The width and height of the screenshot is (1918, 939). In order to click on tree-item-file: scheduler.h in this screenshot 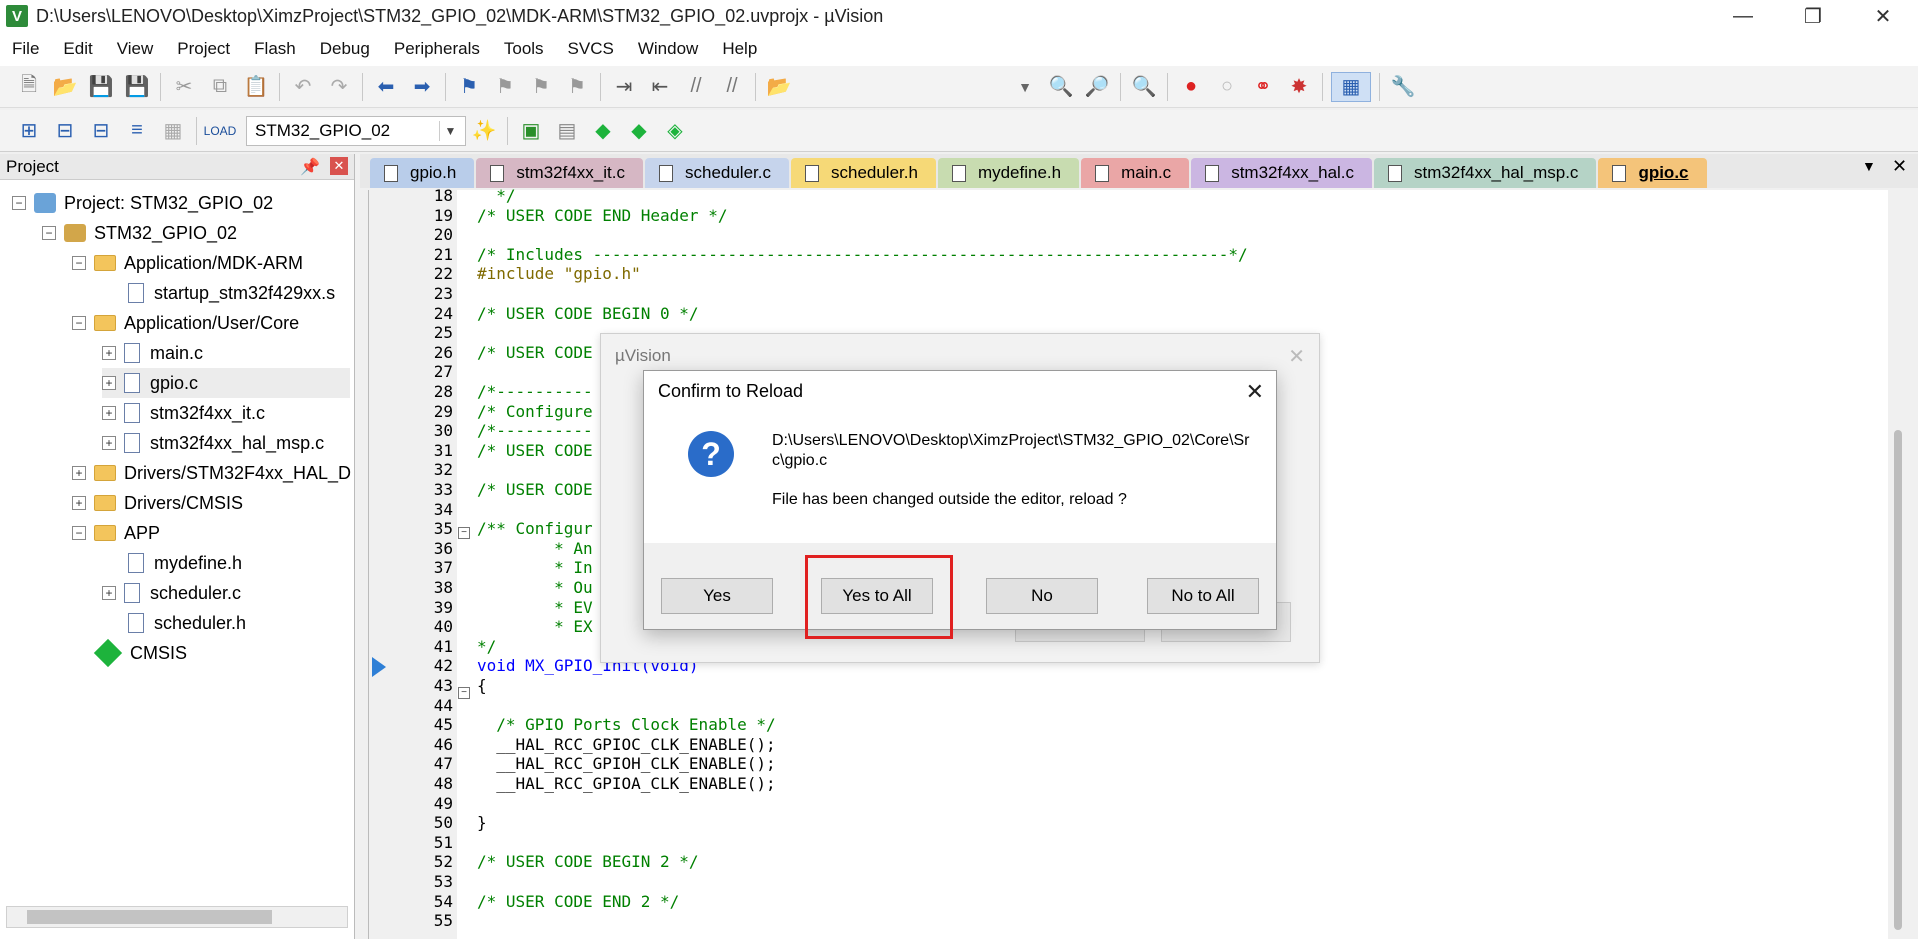, I will do `click(187, 623)`.